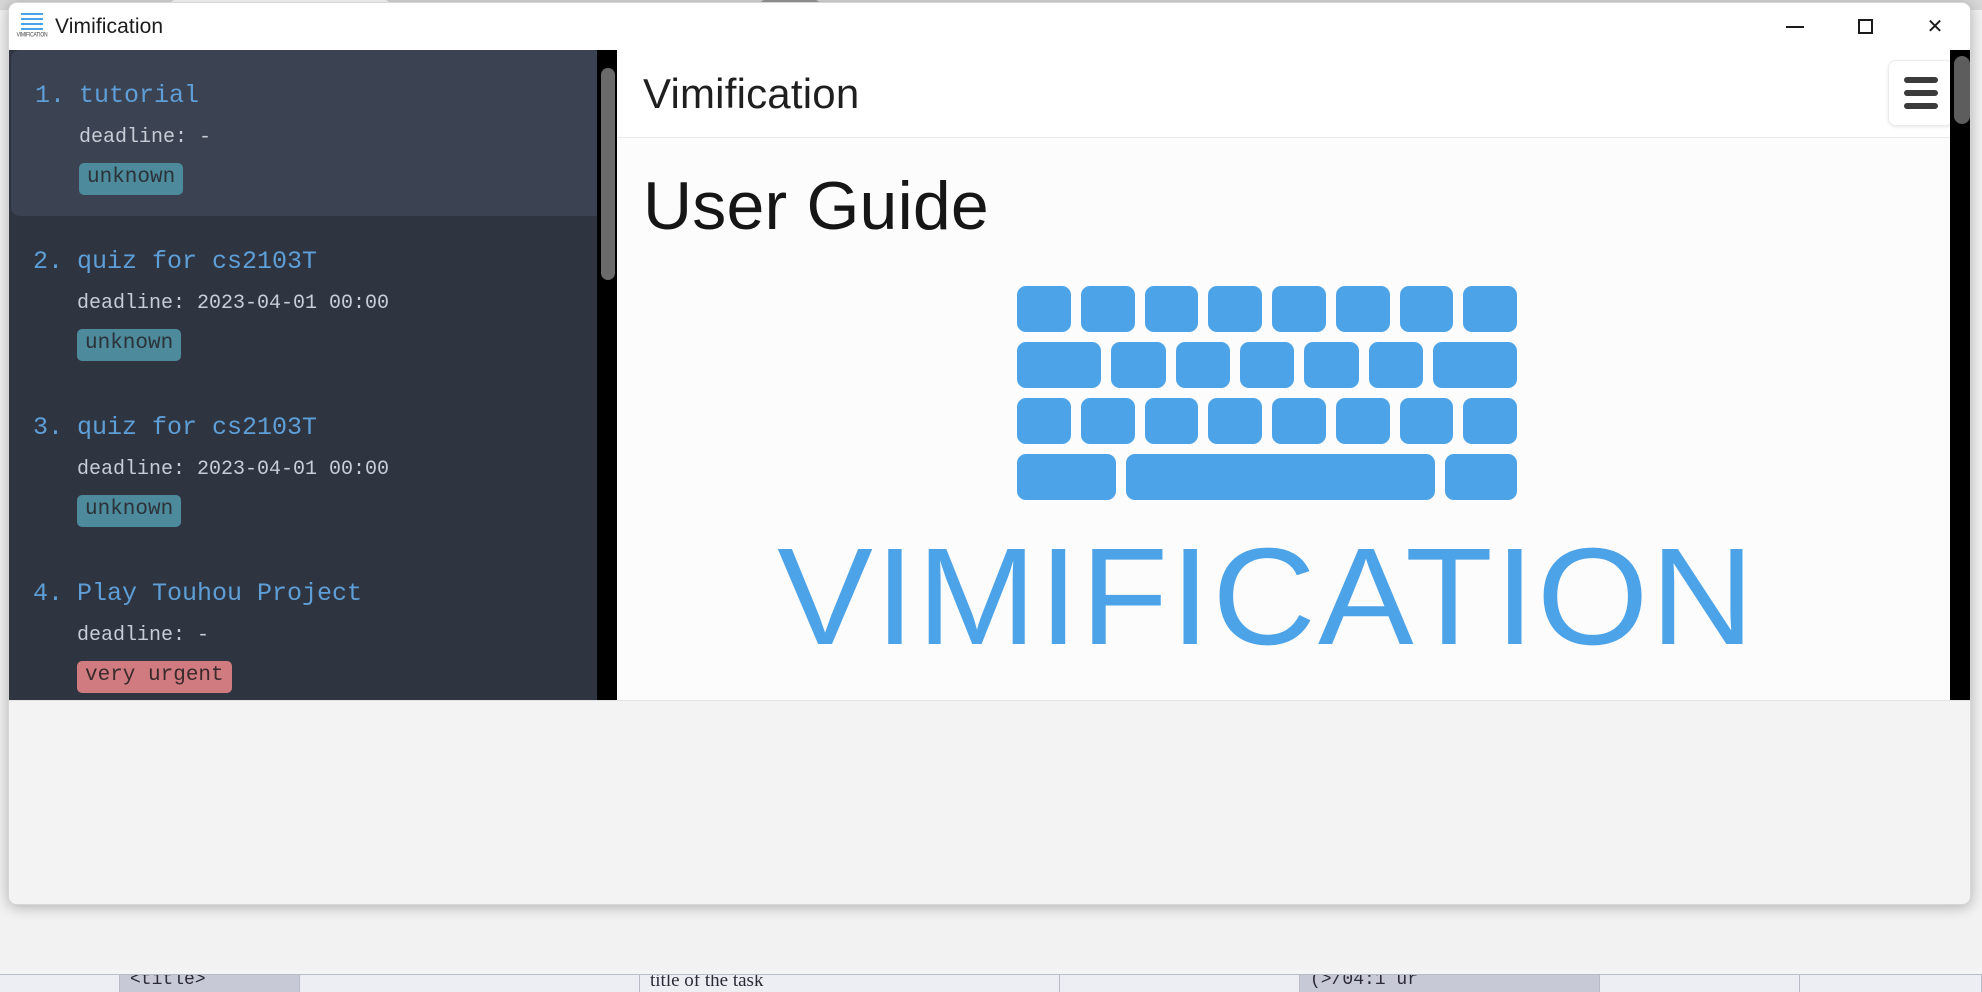 Image resolution: width=1982 pixels, height=992 pixels. What do you see at coordinates (210, 983) in the screenshot?
I see `background-doc-cell: <title>` at bounding box center [210, 983].